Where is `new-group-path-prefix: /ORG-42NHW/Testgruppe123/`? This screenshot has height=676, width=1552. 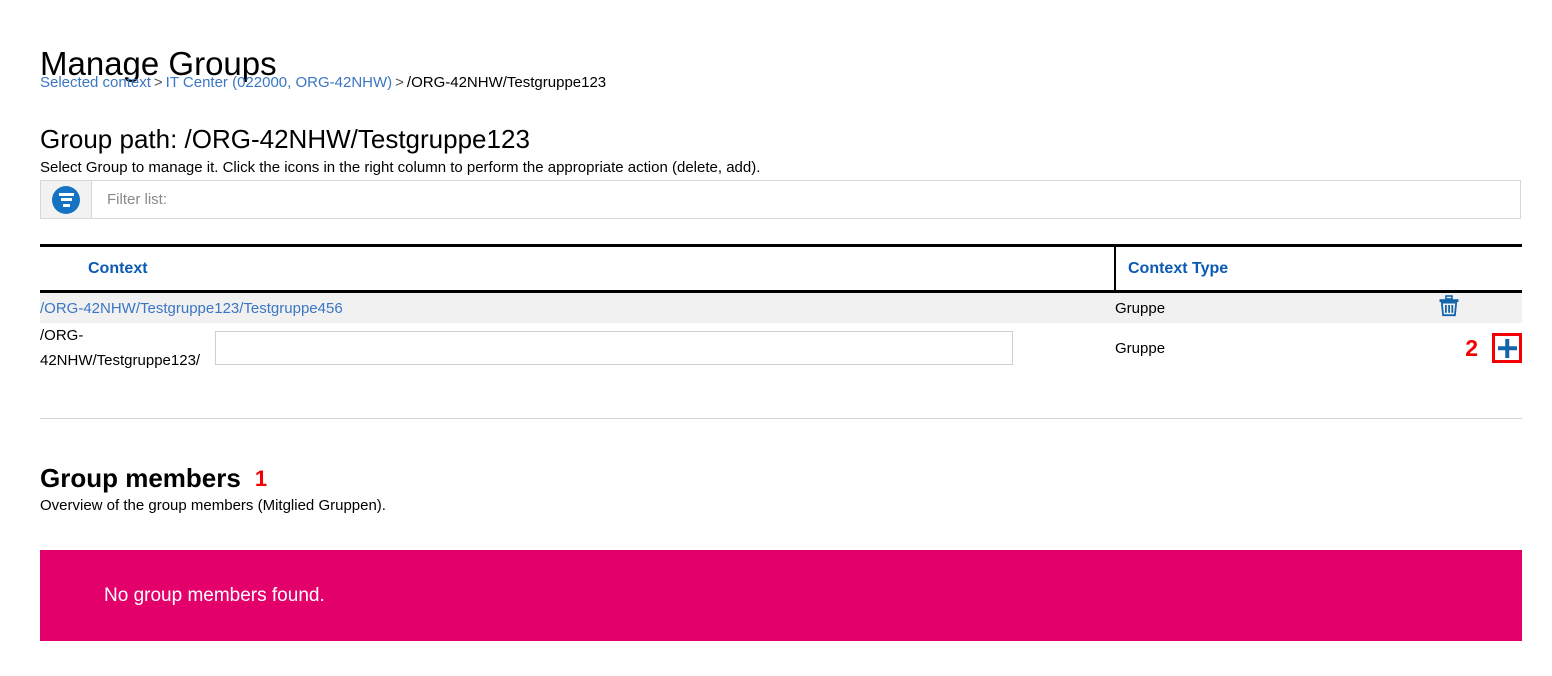
new-group-path-prefix: /ORG-42NHW/Testgruppe123/ is located at coordinates (120, 348).